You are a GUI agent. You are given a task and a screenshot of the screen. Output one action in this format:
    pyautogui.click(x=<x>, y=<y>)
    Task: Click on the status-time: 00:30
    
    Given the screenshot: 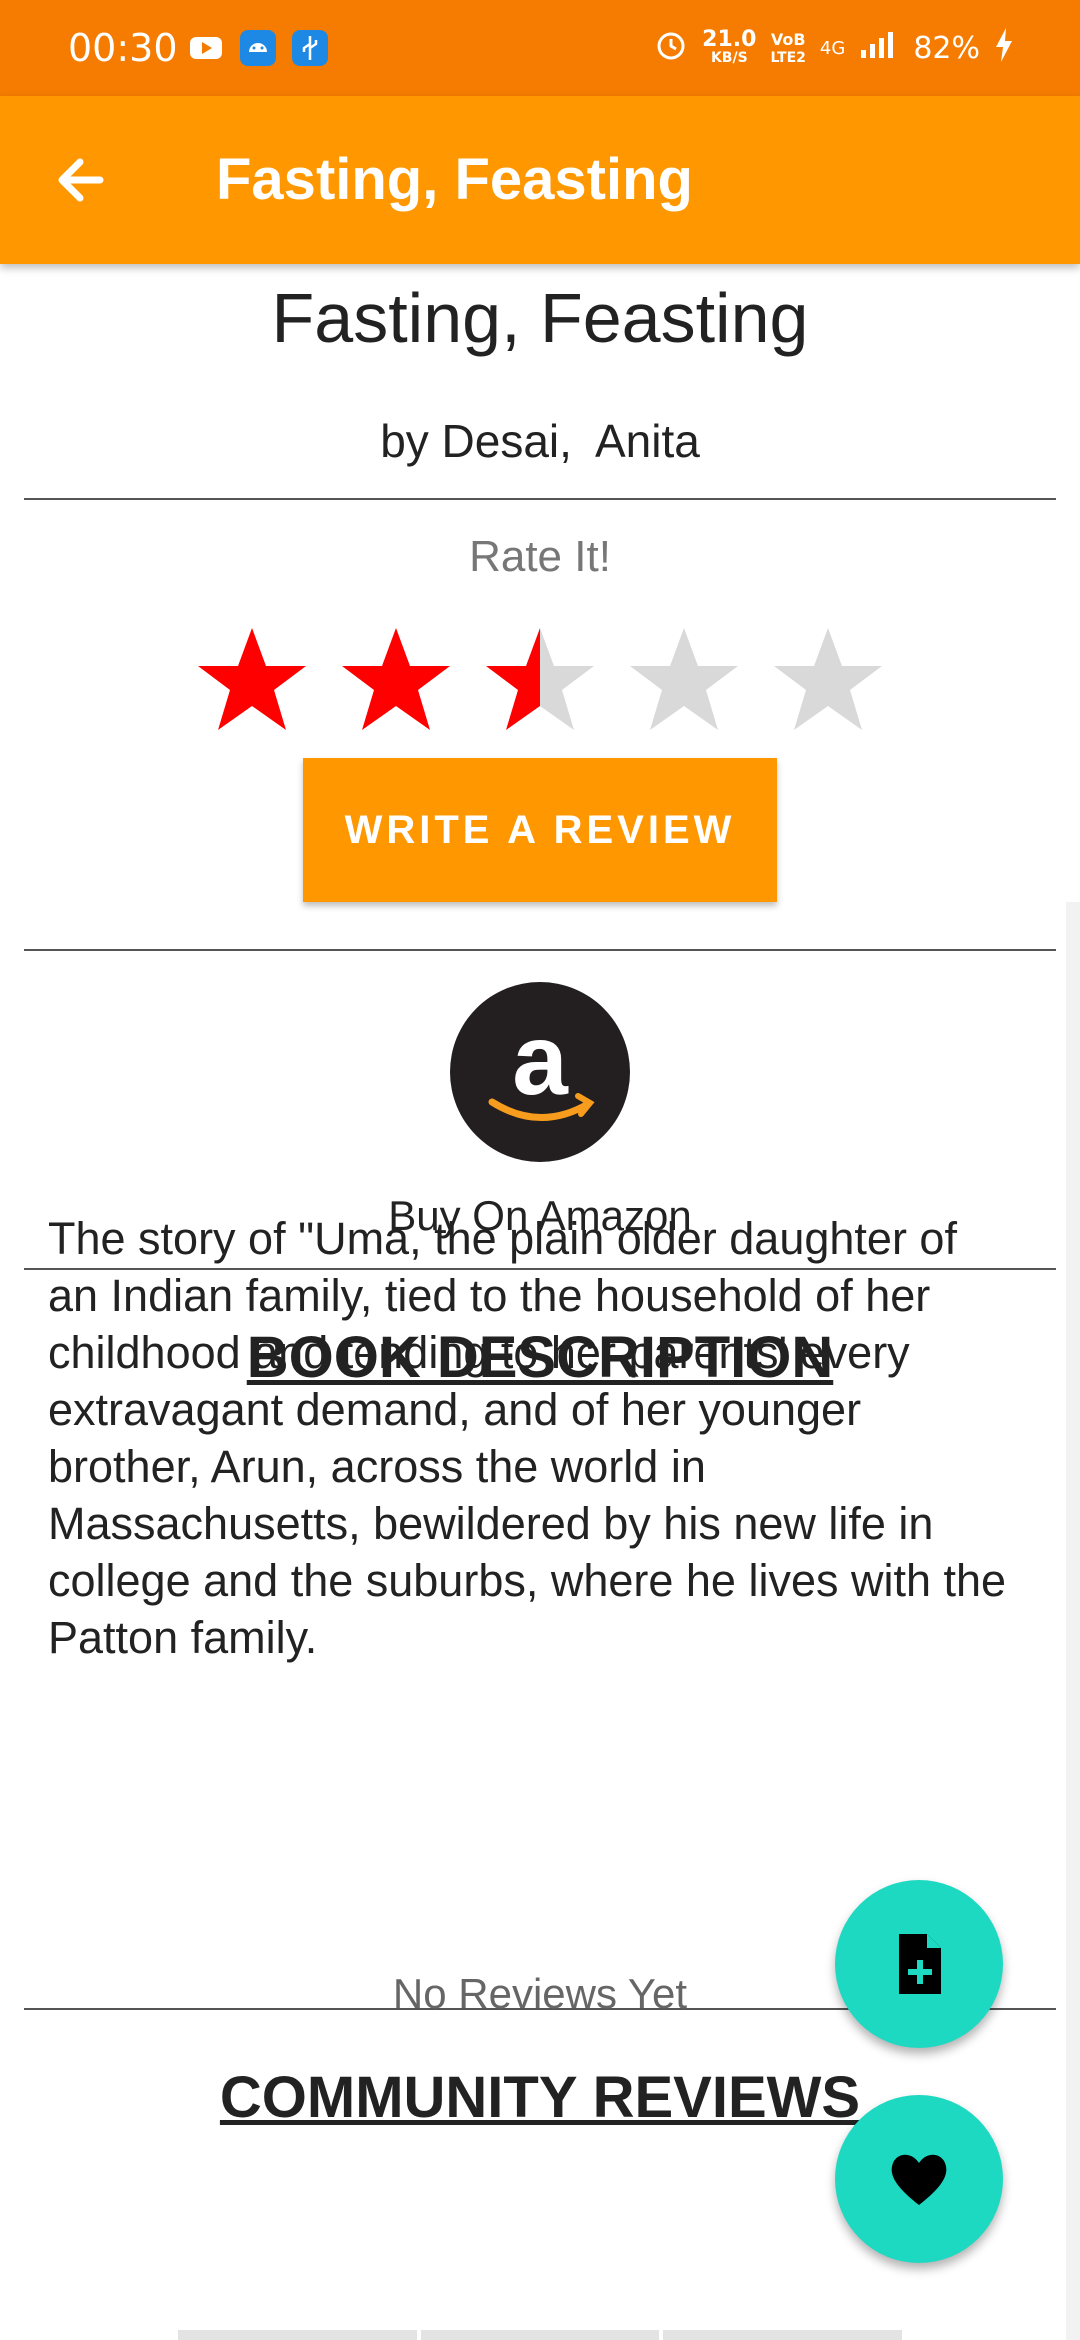 What is the action you would take?
    pyautogui.click(x=123, y=48)
    